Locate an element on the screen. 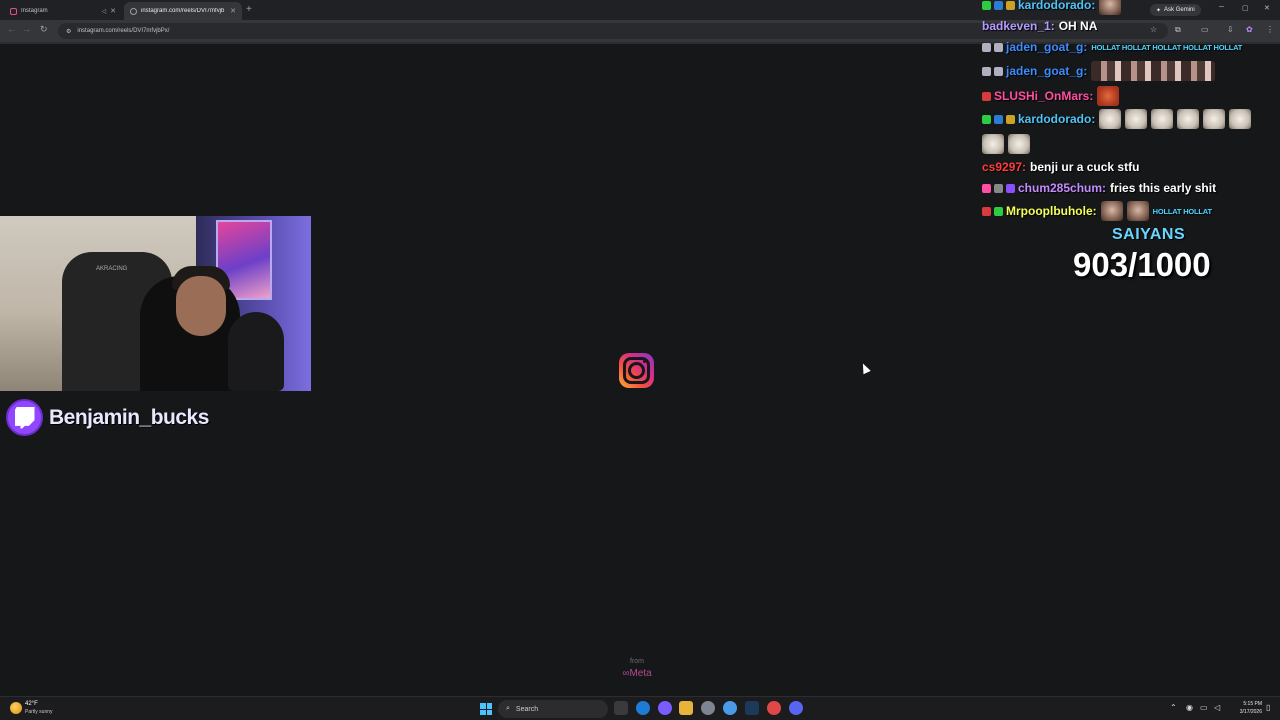  minimize-icon: ─ is located at coordinates (1221, 7).